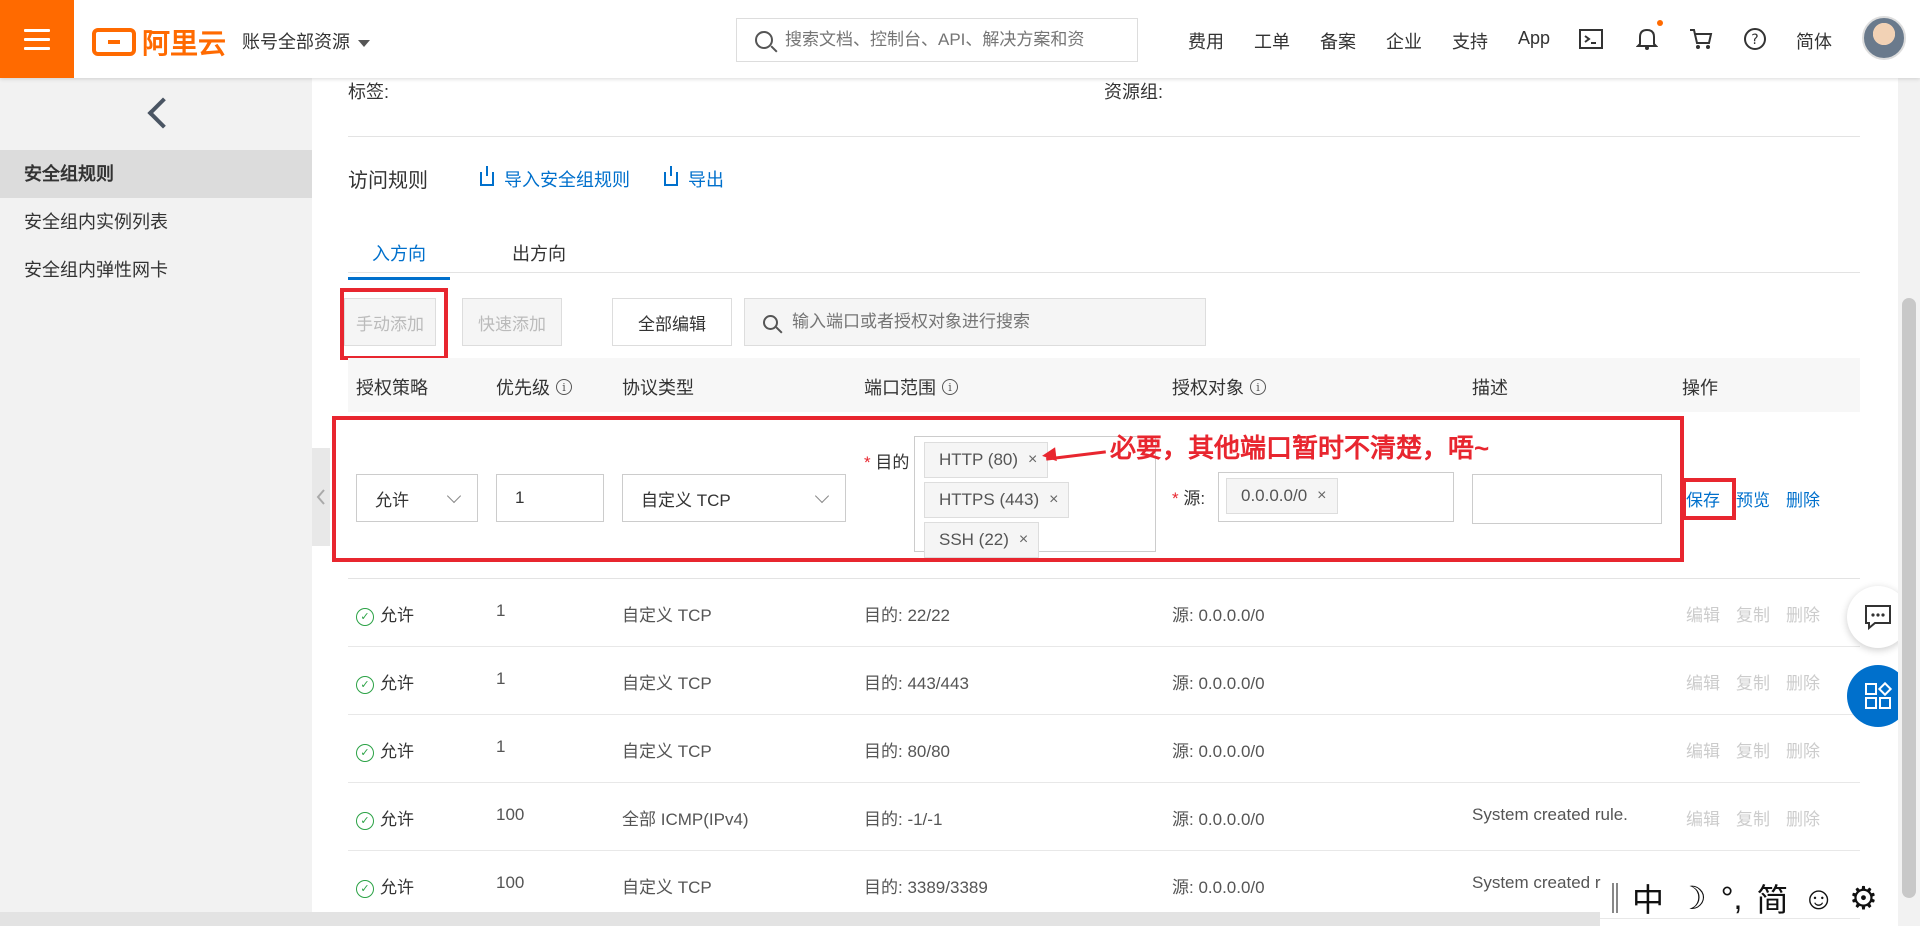 Image resolution: width=1920 pixels, height=926 pixels. I want to click on port-tag-ssh-label: SSH (22), so click(974, 539).